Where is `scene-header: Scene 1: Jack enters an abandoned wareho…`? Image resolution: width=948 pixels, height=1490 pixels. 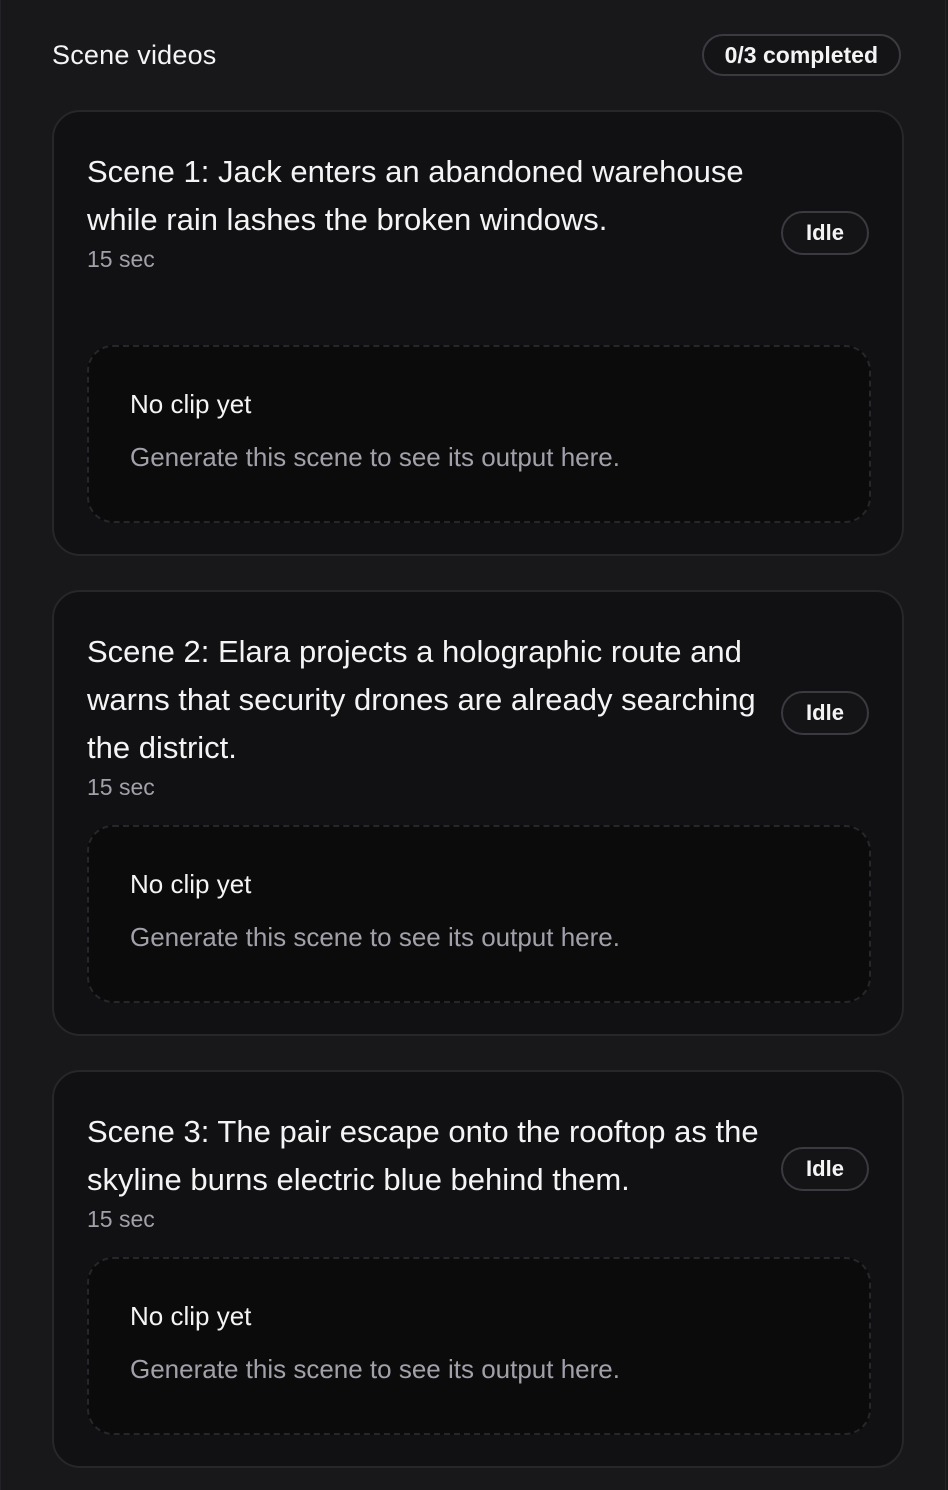 scene-header: Scene 1: Jack enters an abandoned wareho… is located at coordinates (478, 211).